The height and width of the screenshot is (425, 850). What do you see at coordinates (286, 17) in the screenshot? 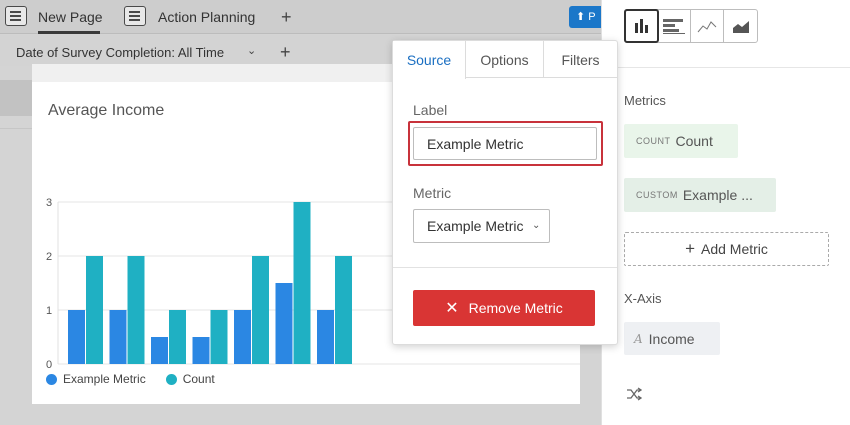
I see `add-page-icon: +` at bounding box center [286, 17].